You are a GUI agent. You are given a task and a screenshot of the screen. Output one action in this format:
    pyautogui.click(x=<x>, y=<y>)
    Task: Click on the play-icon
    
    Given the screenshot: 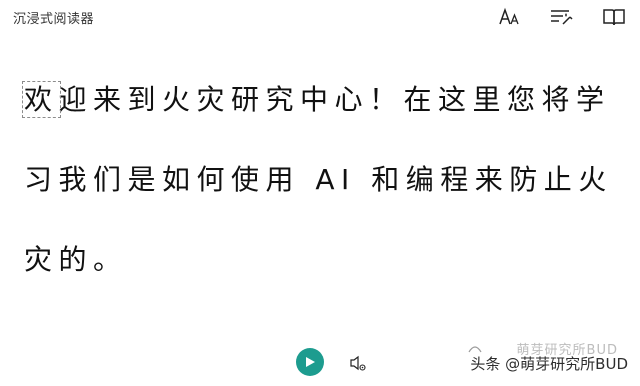 What is the action you would take?
    pyautogui.click(x=310, y=362)
    